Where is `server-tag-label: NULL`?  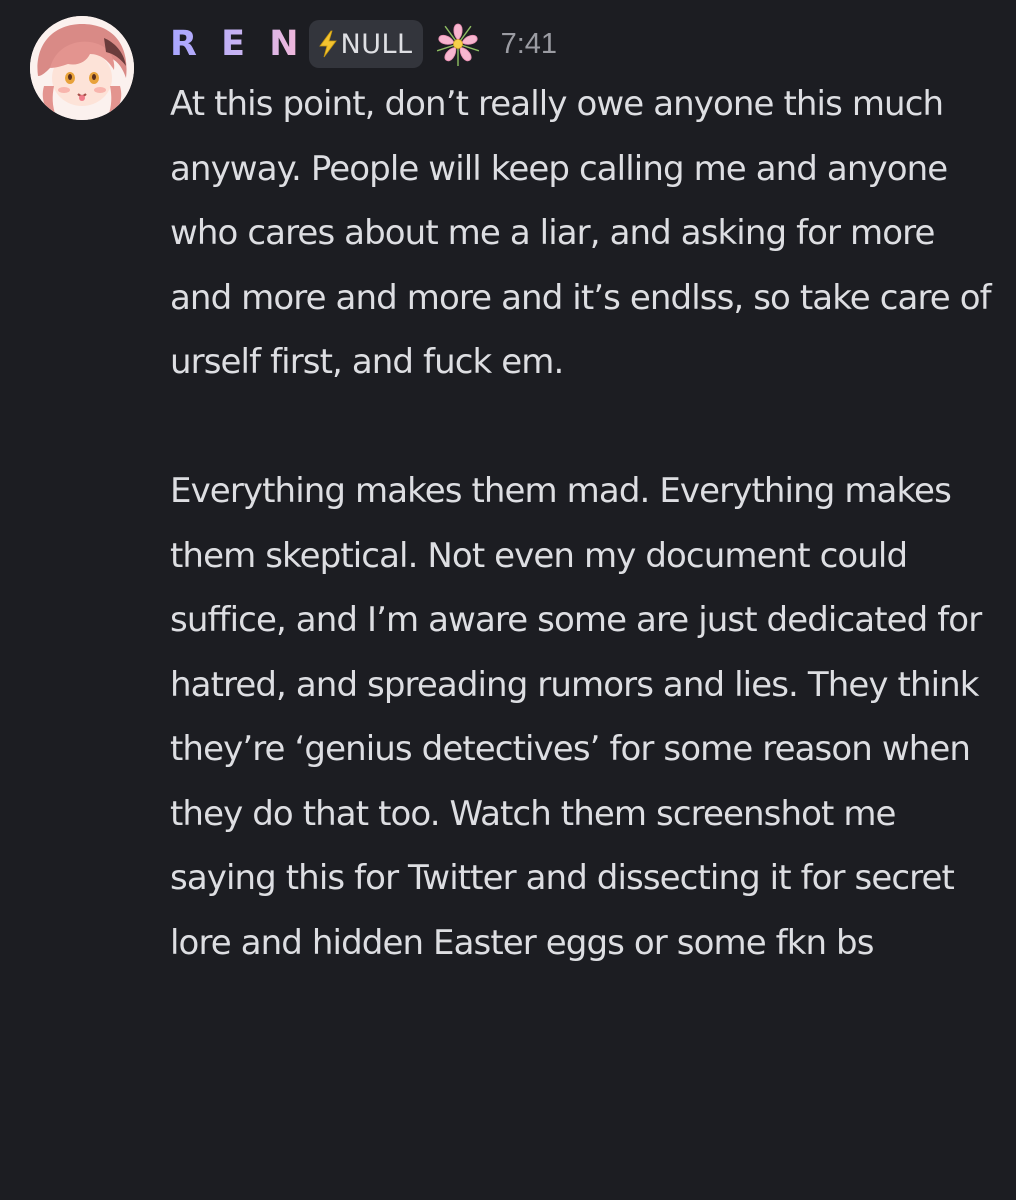
server-tag-label: NULL is located at coordinates (376, 44).